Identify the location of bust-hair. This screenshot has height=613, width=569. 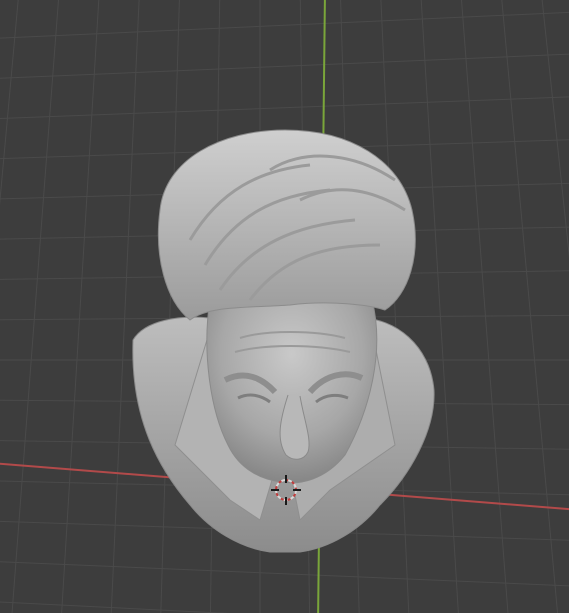
(286, 225).